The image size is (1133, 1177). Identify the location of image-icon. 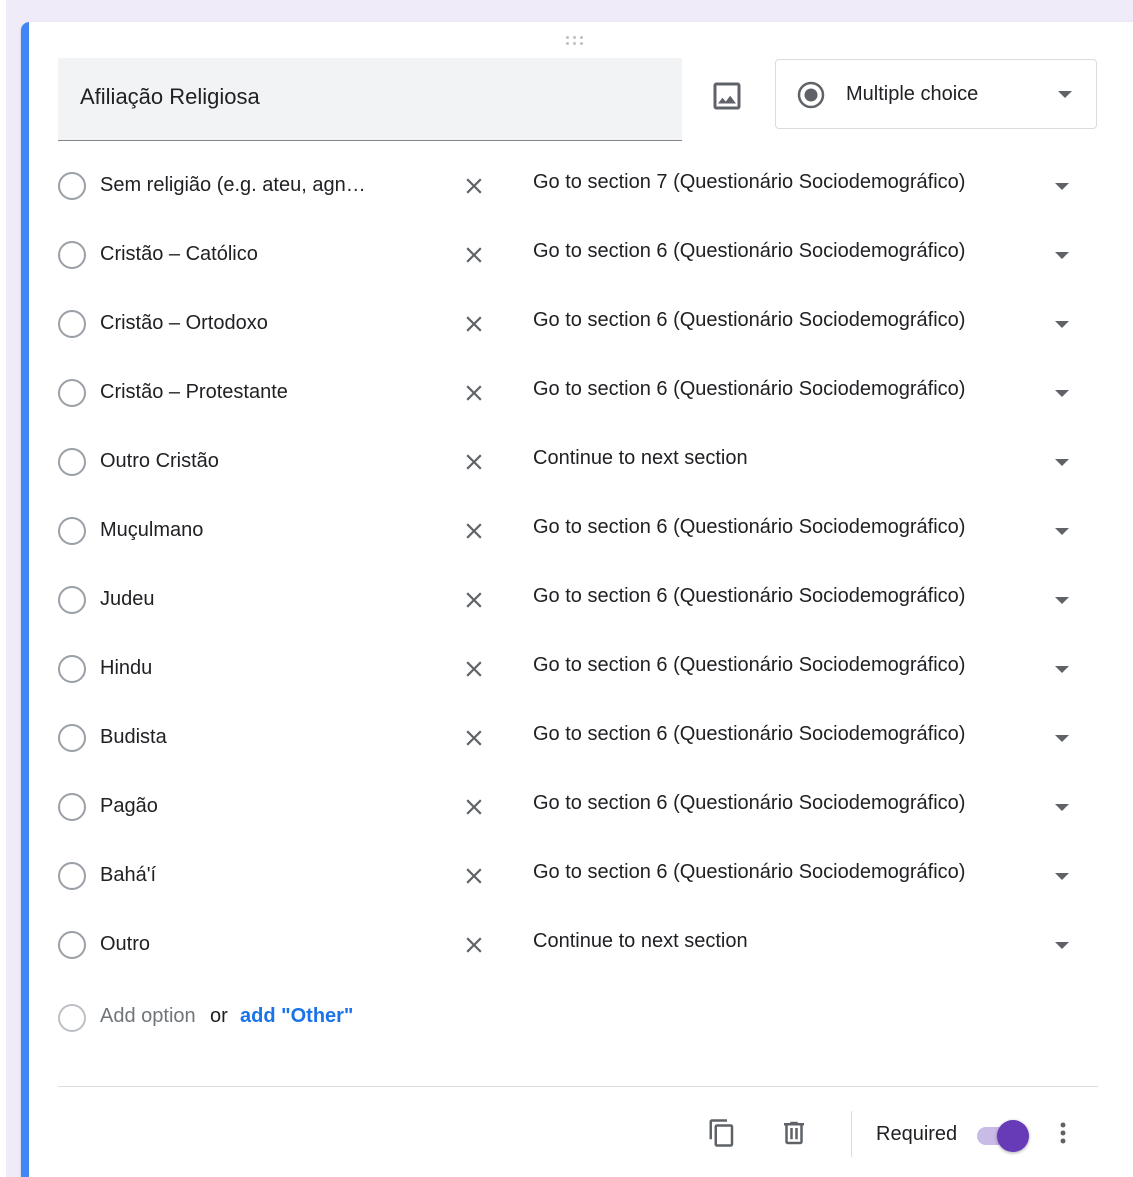
(727, 96).